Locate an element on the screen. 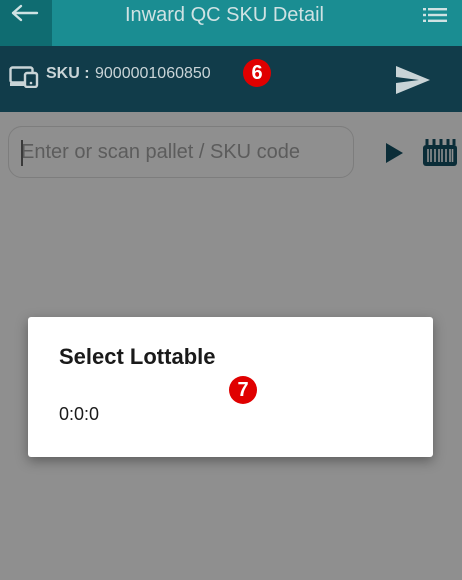  devices-icon is located at coordinates (24, 77).